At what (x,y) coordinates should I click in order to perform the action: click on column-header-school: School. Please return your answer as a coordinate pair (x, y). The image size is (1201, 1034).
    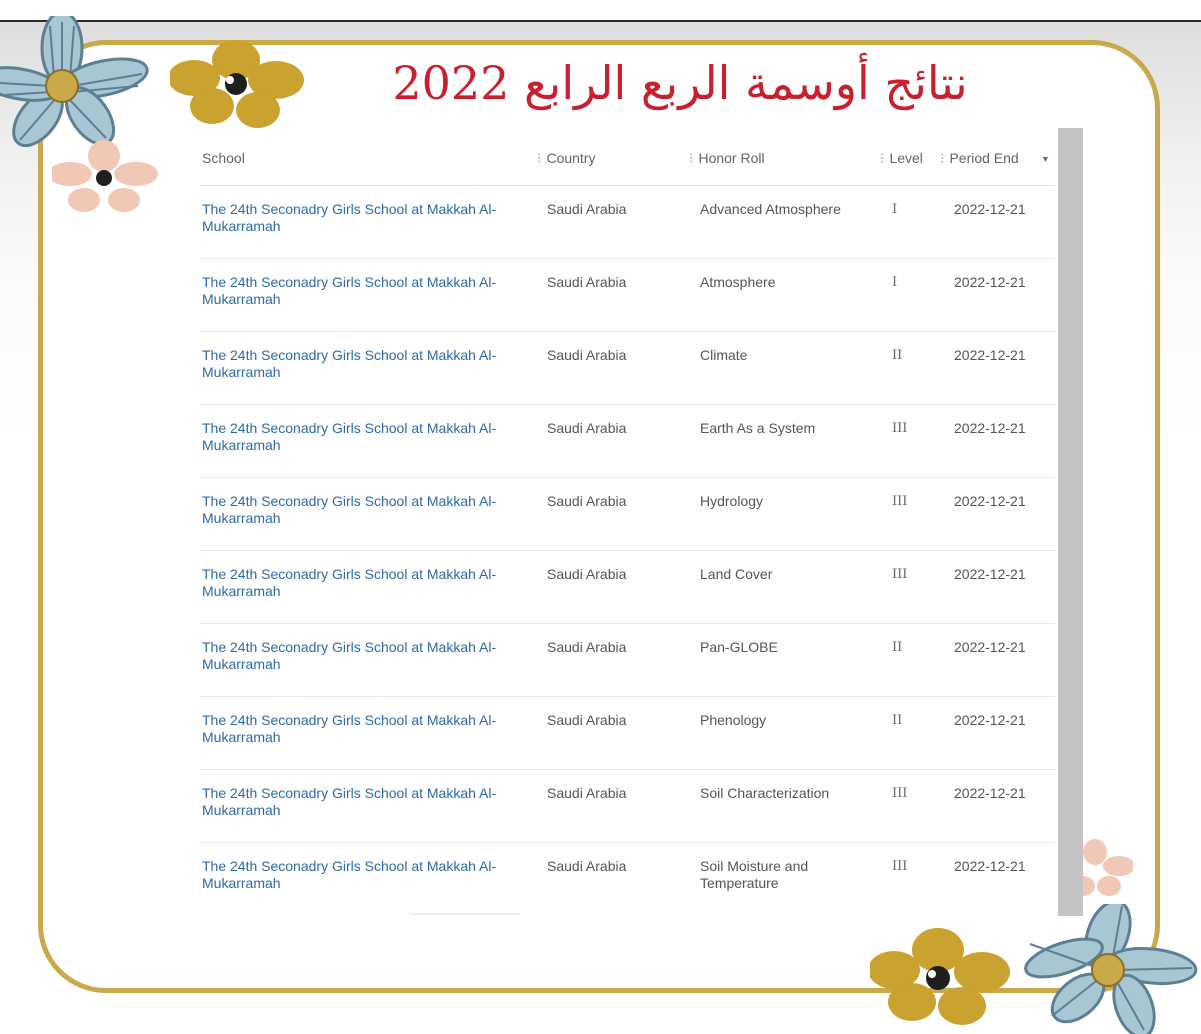
    Looking at the image, I should click on (223, 158).